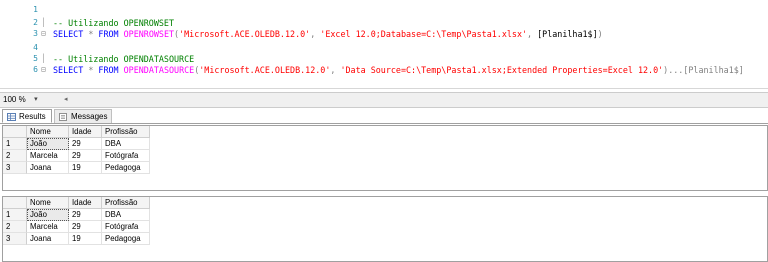  What do you see at coordinates (63, 117) in the screenshot?
I see `messages-icon` at bounding box center [63, 117].